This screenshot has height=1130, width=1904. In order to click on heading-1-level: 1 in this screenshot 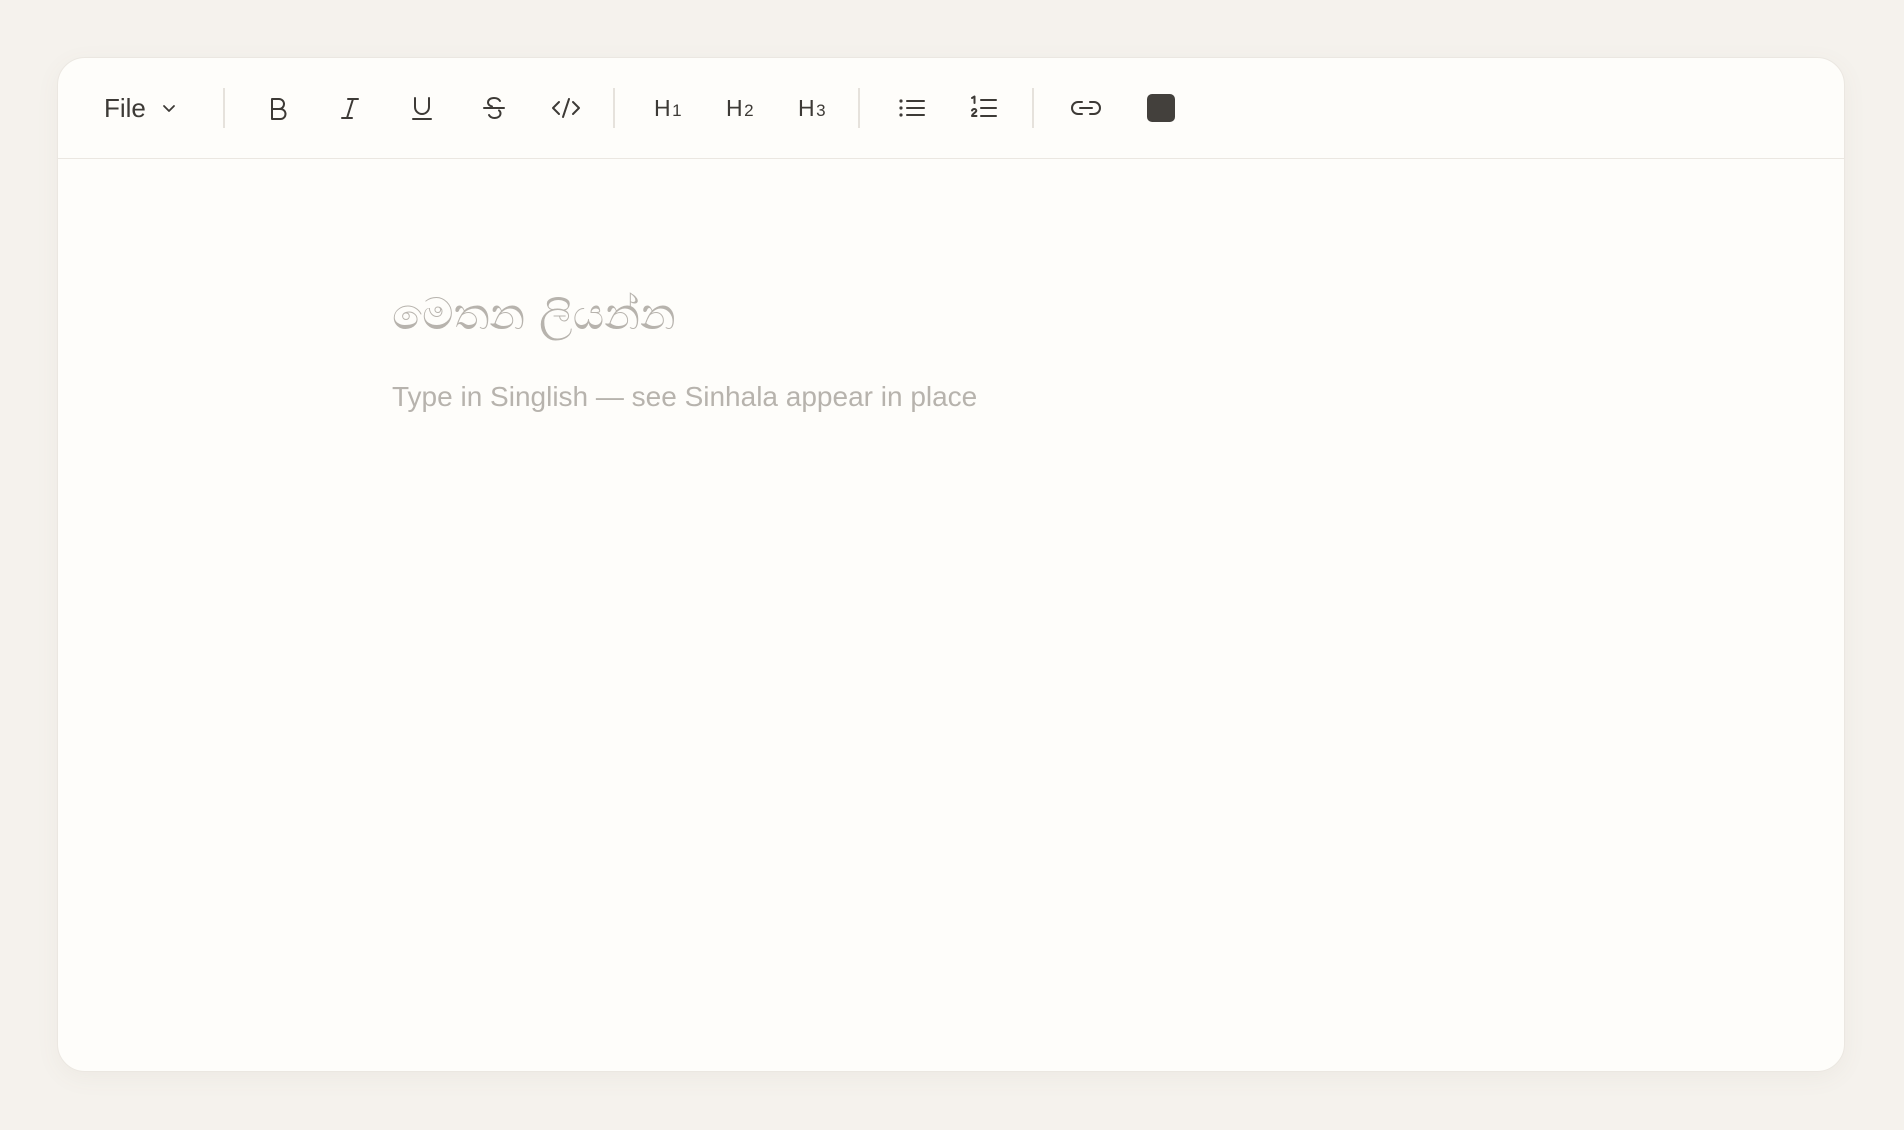, I will do `click(677, 110)`.